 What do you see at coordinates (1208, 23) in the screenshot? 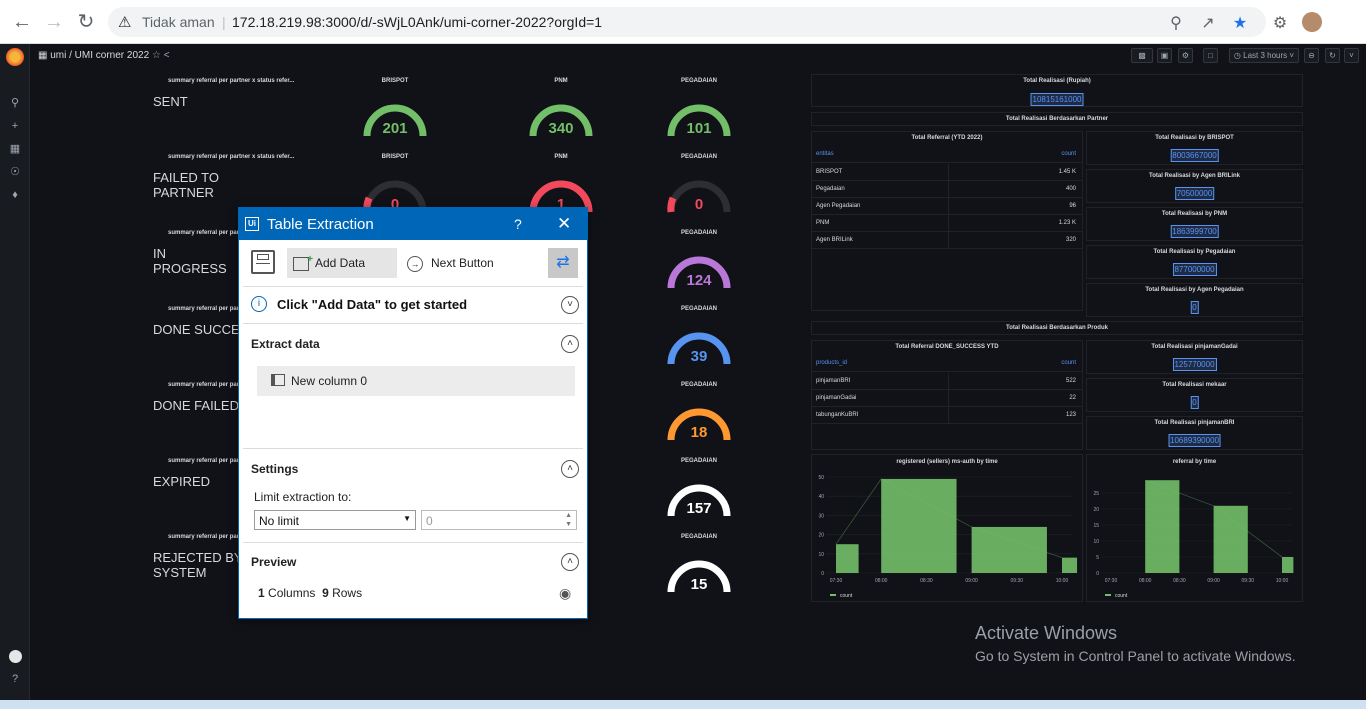
I see `share-icon: ↗` at bounding box center [1208, 23].